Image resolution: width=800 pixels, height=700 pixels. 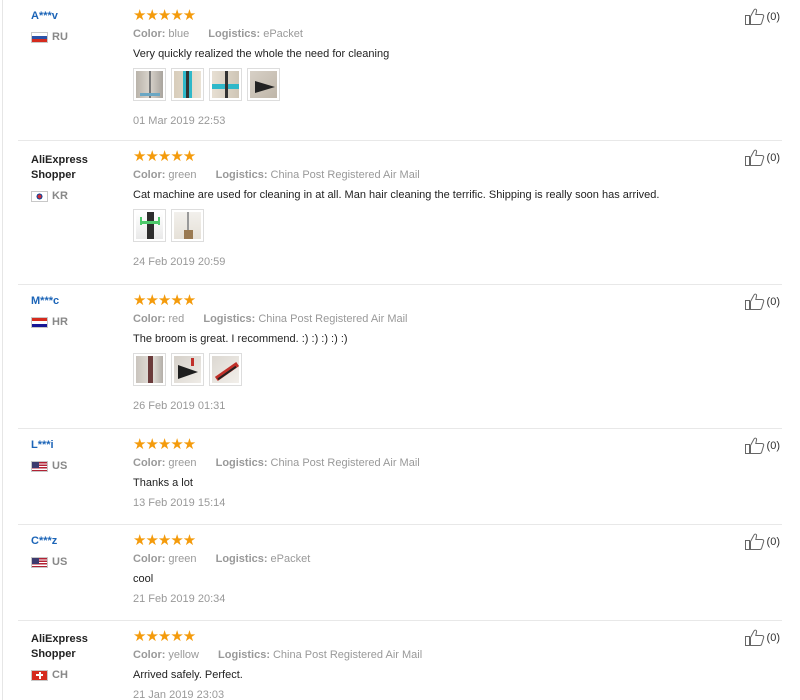 What do you see at coordinates (76, 541) in the screenshot?
I see `reviewer-name: C***z` at bounding box center [76, 541].